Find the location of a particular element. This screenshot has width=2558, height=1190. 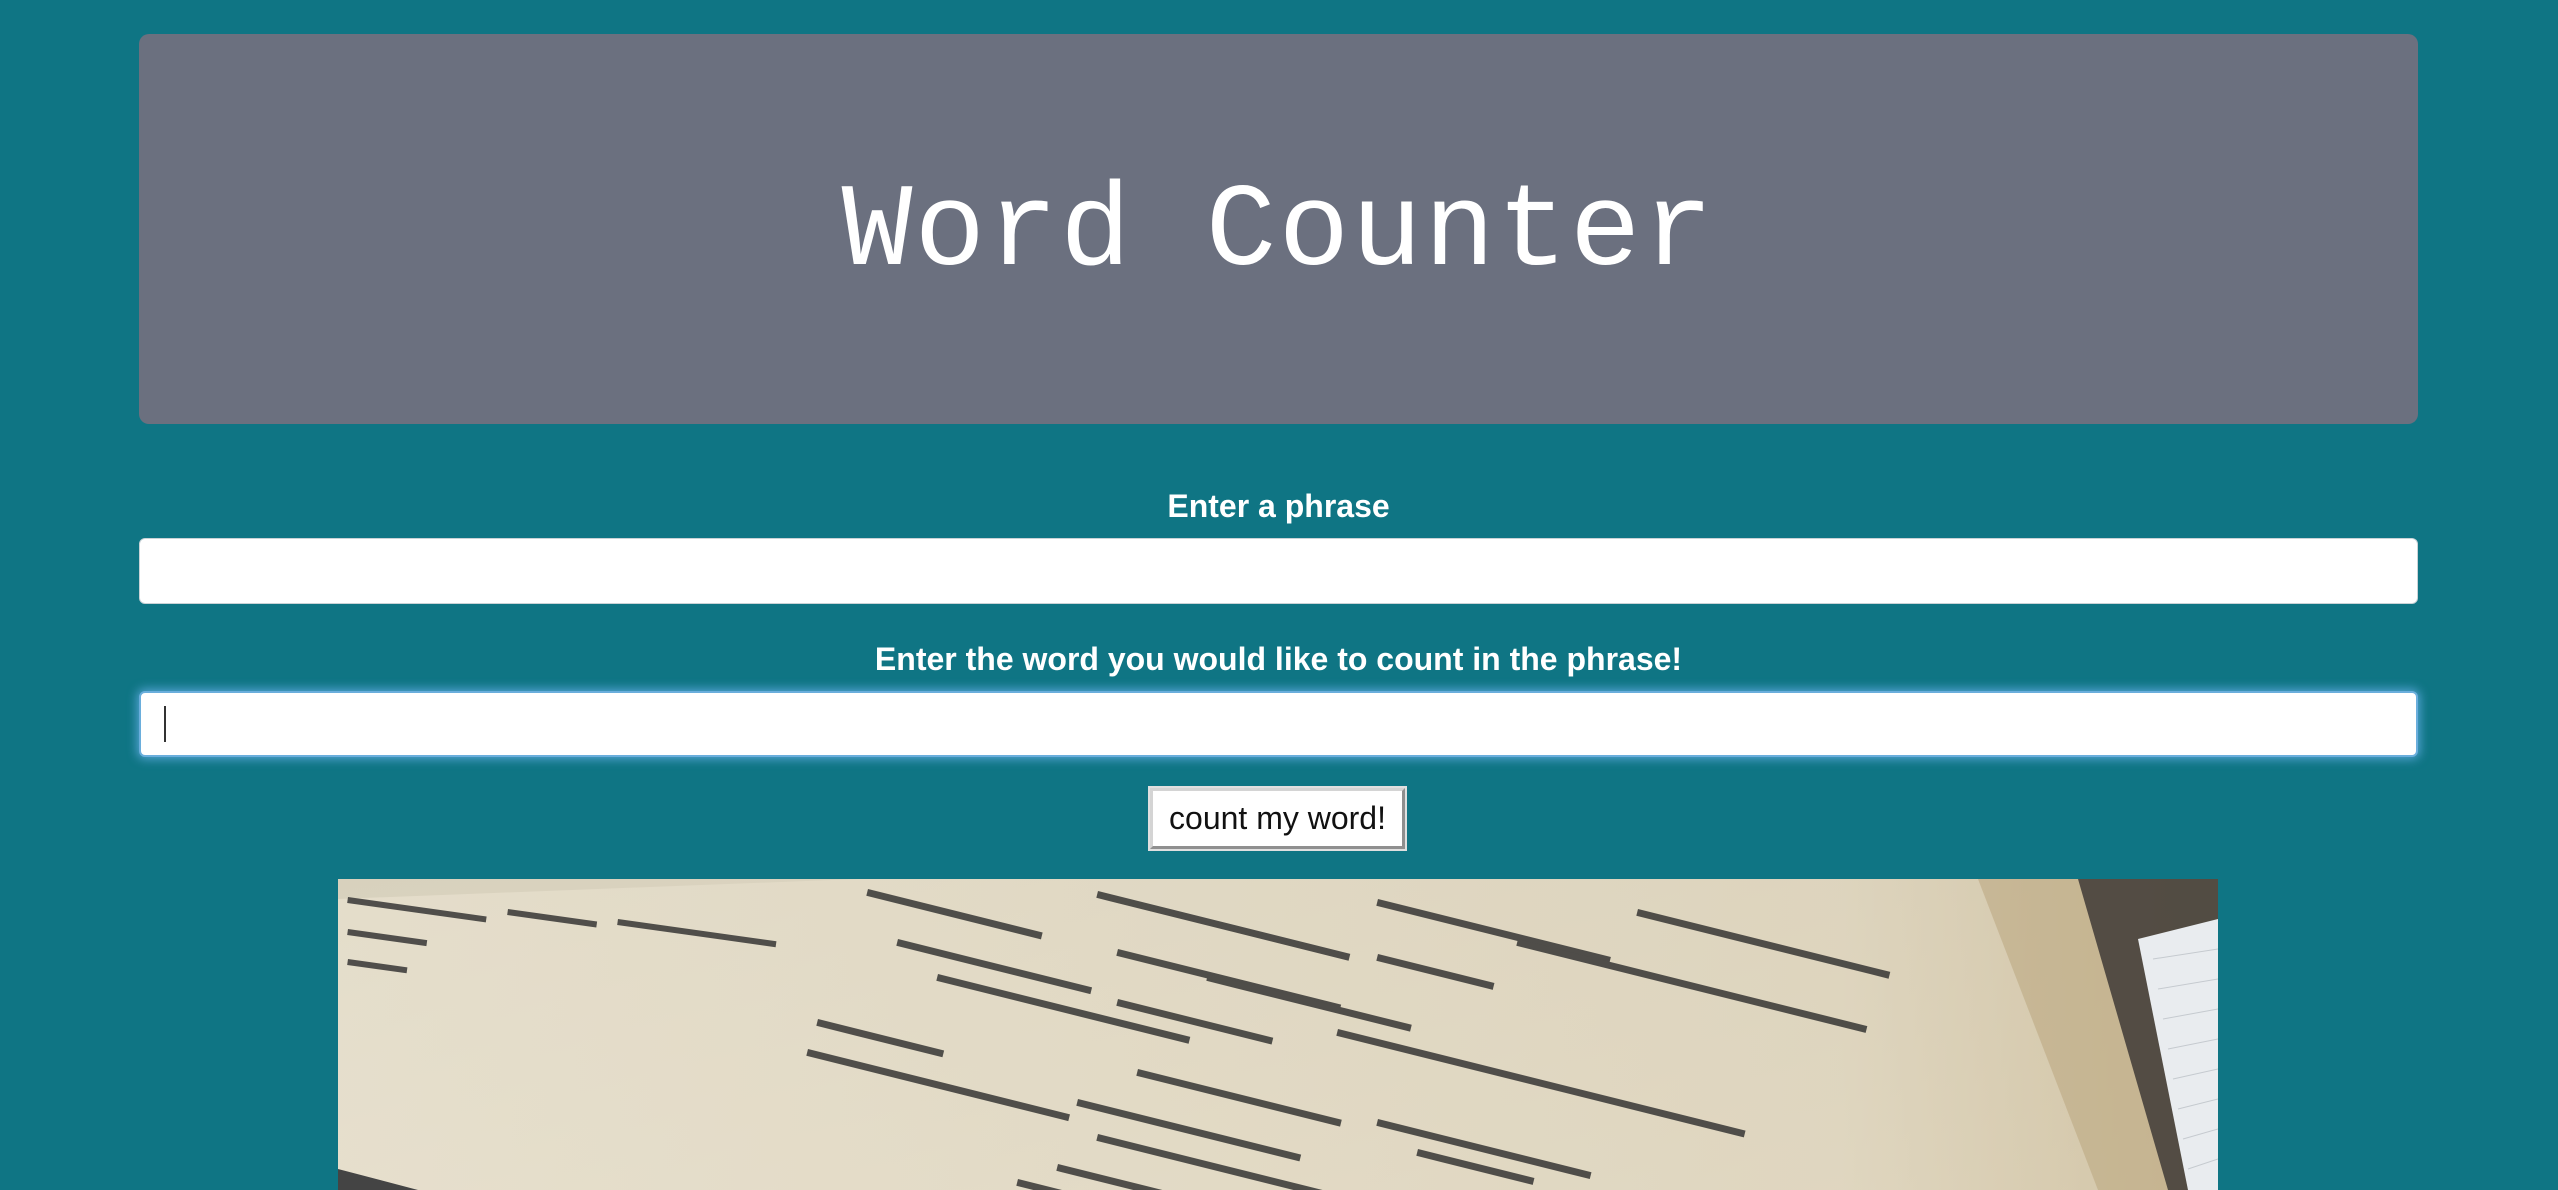

page-title: Word Counter is located at coordinates (1278, 233).